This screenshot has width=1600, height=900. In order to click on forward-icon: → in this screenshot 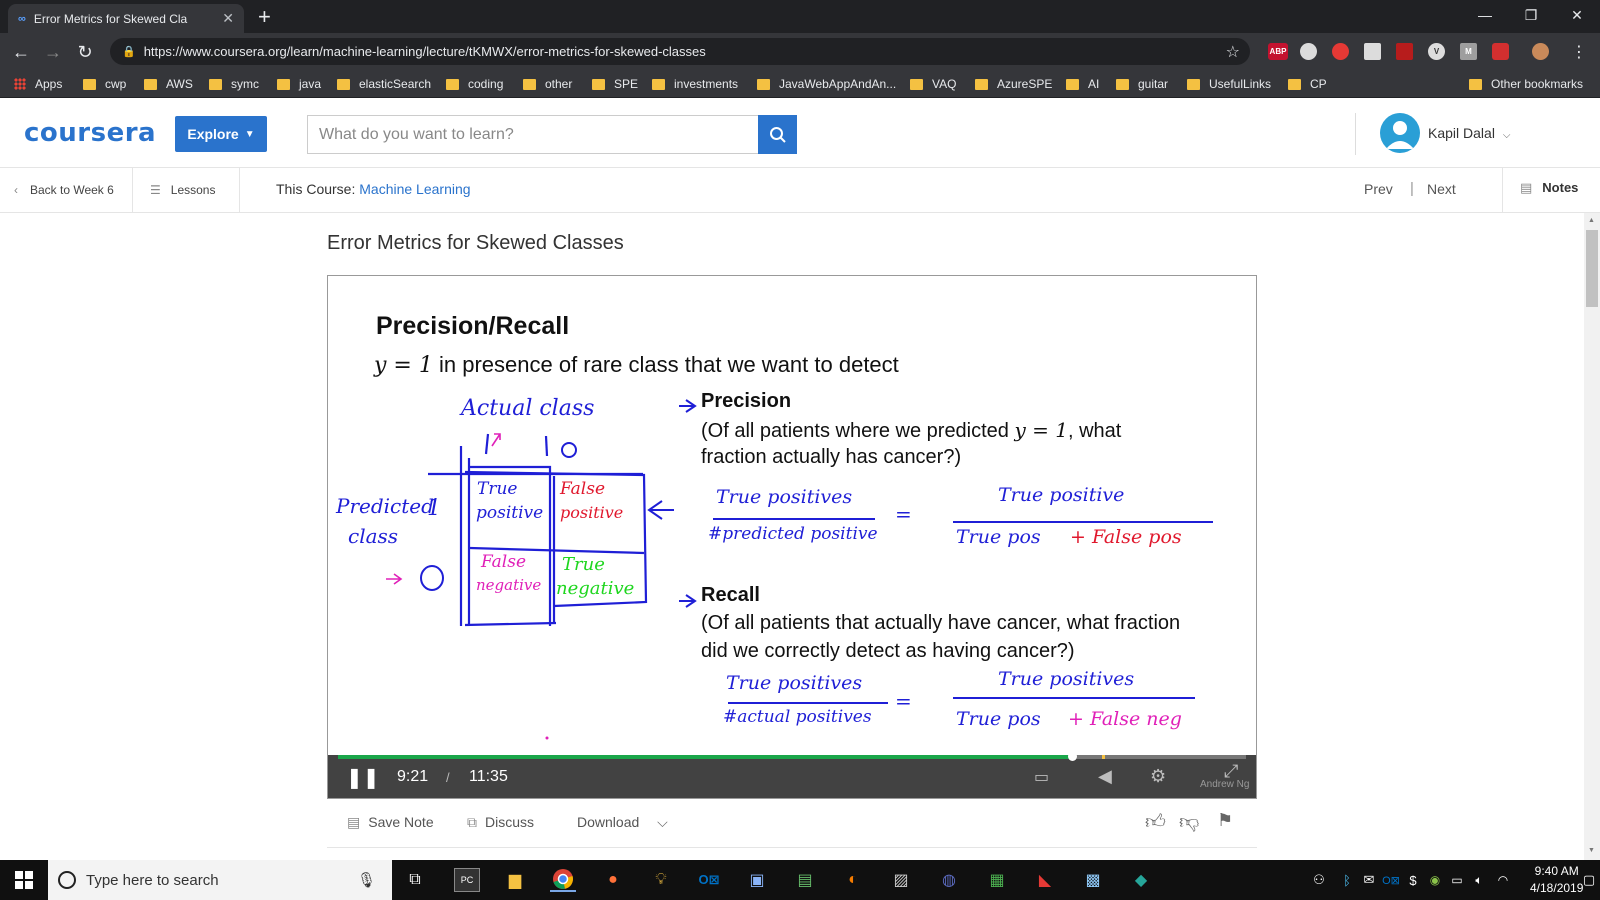, I will do `click(53, 52)`.